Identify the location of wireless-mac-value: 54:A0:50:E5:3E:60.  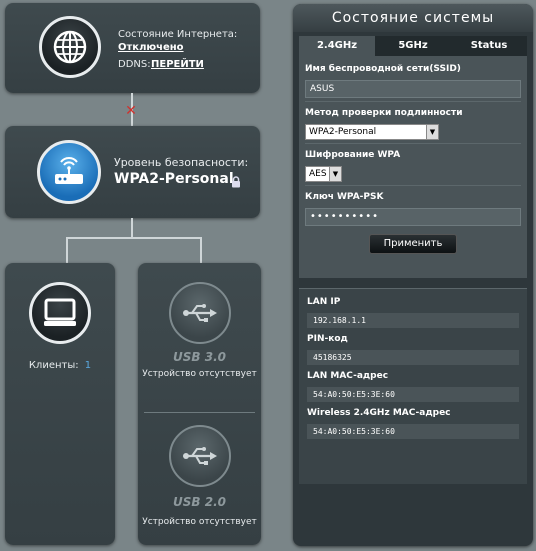
(413, 431).